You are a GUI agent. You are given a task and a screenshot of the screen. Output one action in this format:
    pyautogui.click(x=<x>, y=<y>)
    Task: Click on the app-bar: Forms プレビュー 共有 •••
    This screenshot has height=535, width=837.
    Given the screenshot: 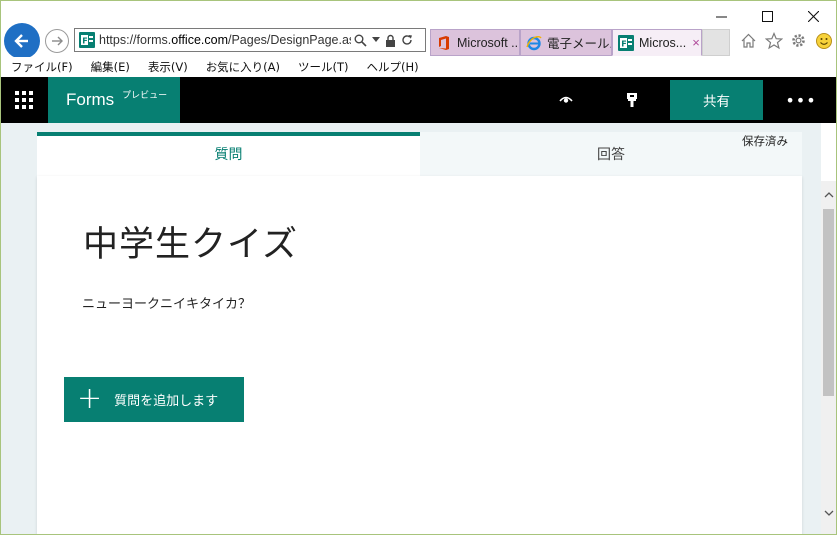 What is the action you would take?
    pyautogui.click(x=418, y=100)
    